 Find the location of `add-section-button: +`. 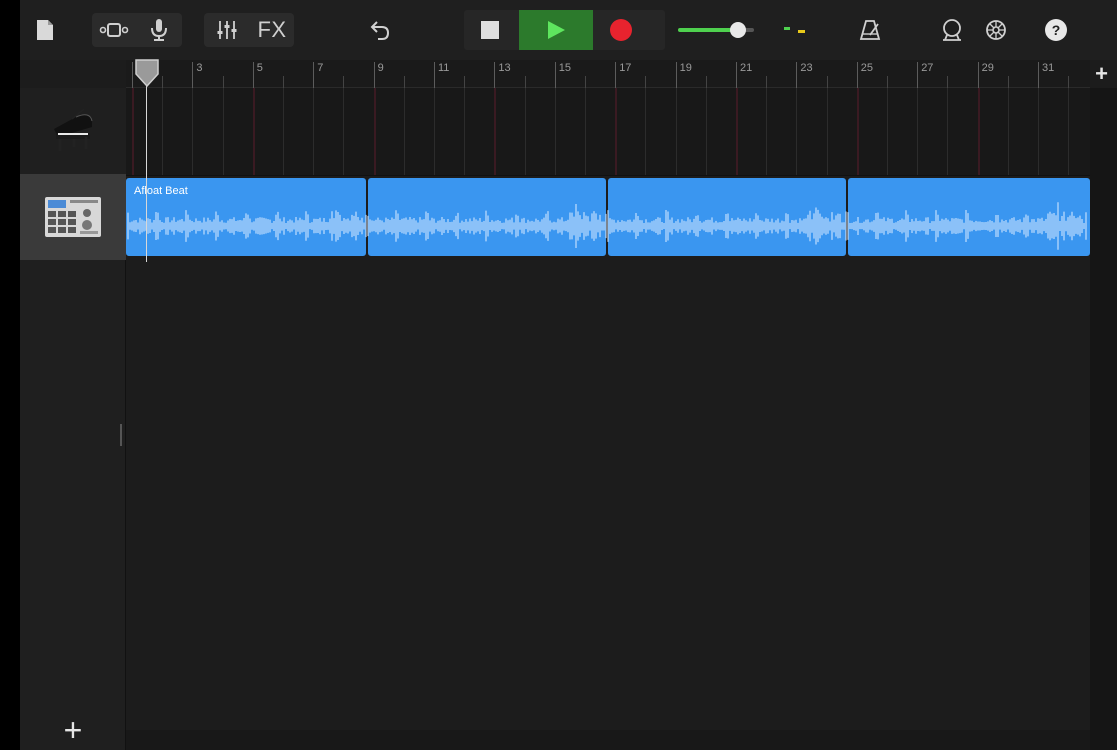

add-section-button: + is located at coordinates (1101, 74).